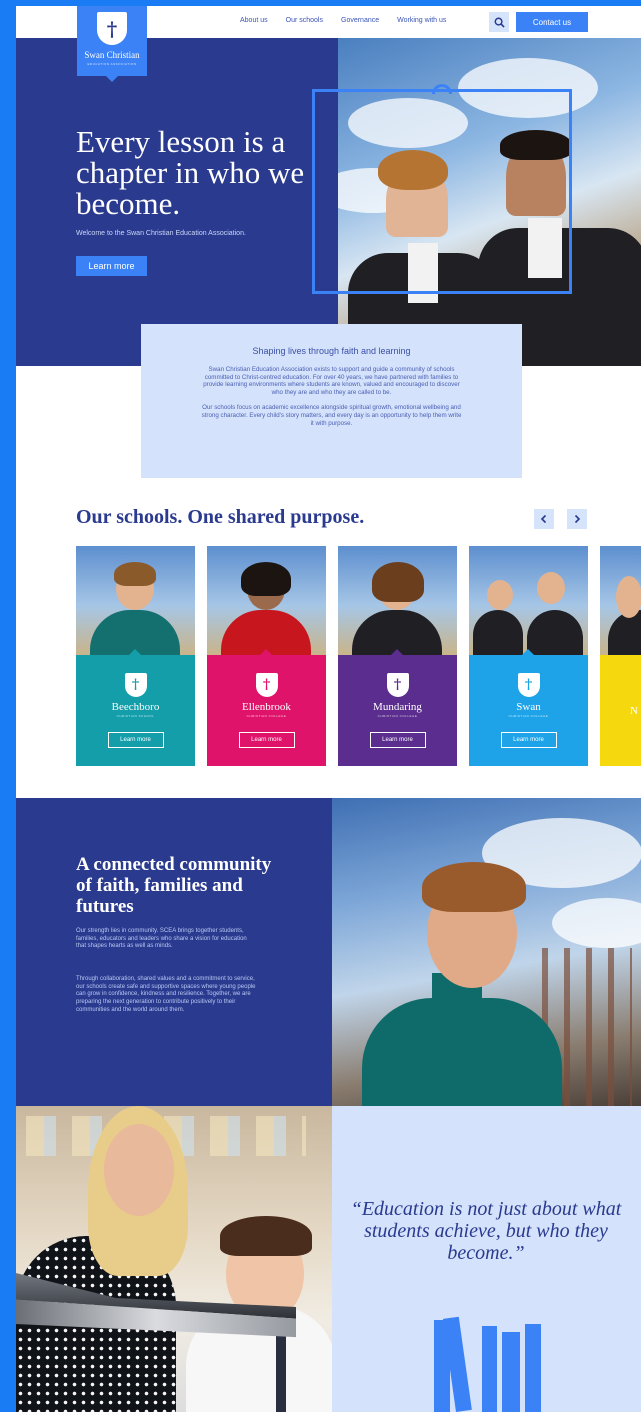  I want to click on school-panel: † Mundaring CHRISTIAN COLLEGE Learn more, so click(397, 707).